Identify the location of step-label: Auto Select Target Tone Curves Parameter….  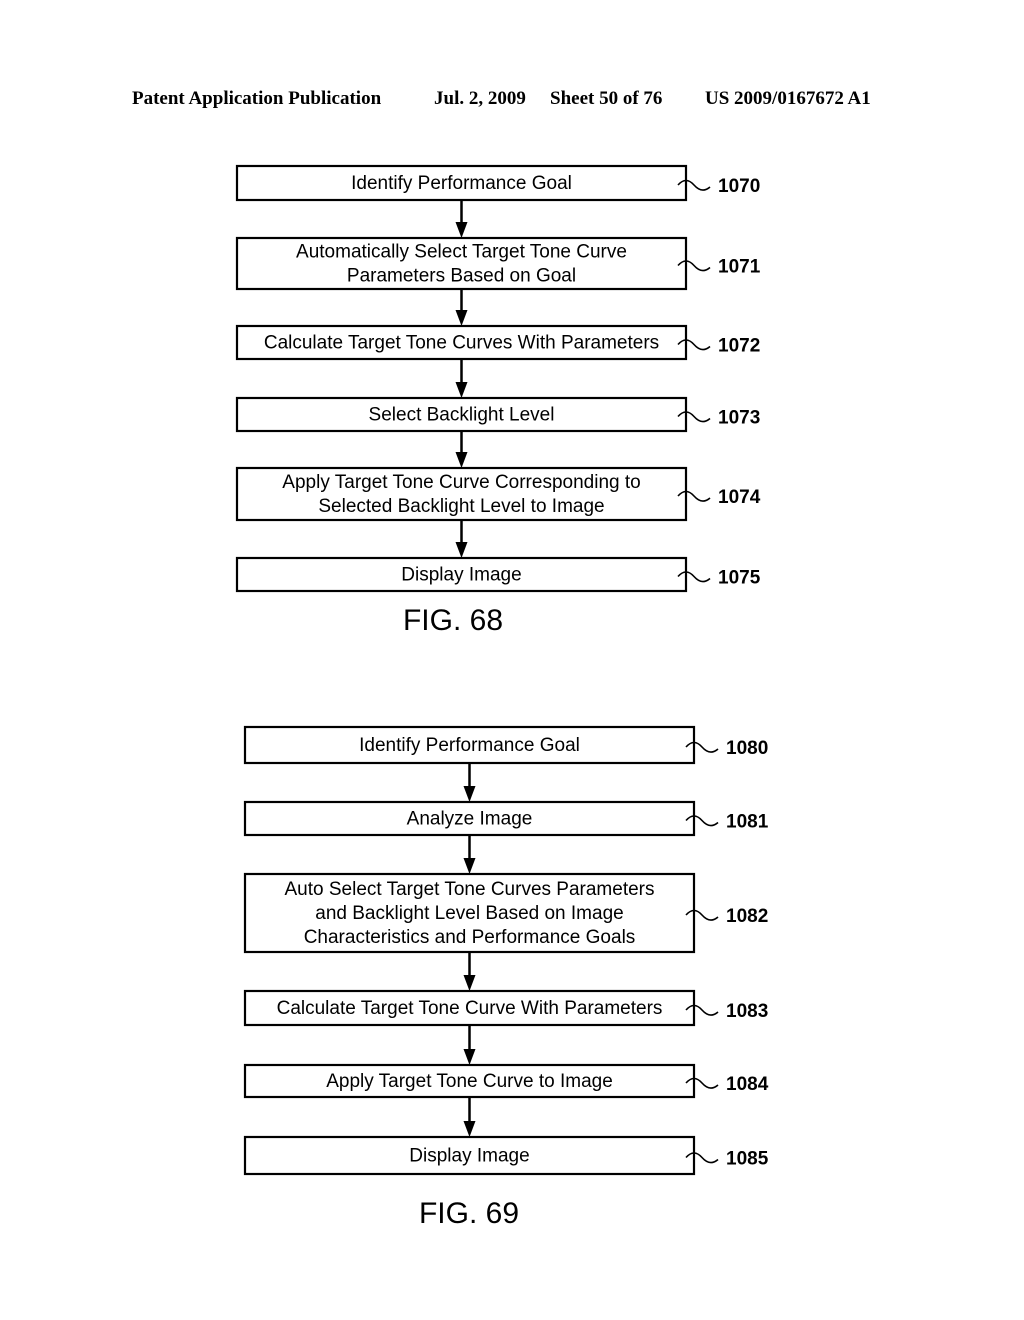
(470, 889).